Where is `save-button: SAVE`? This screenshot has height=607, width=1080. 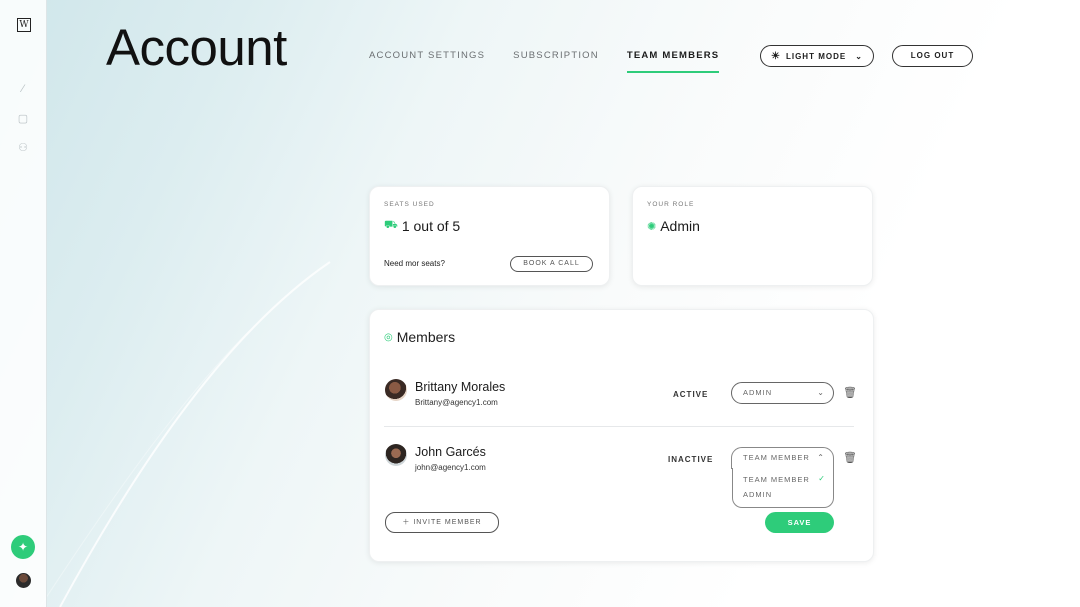 save-button: SAVE is located at coordinates (799, 522).